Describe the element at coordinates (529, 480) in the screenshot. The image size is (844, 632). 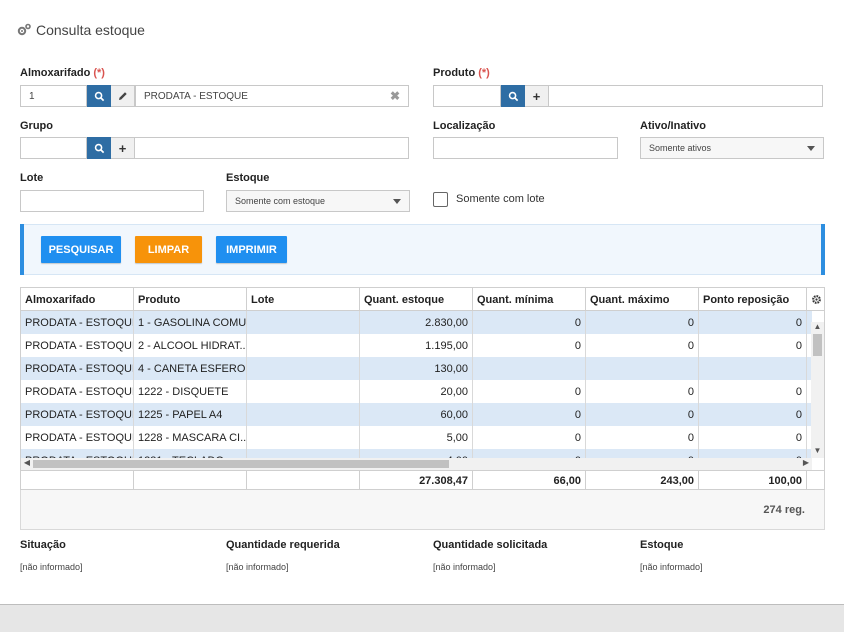
I see `total-quant-minima: 66,00` at that location.